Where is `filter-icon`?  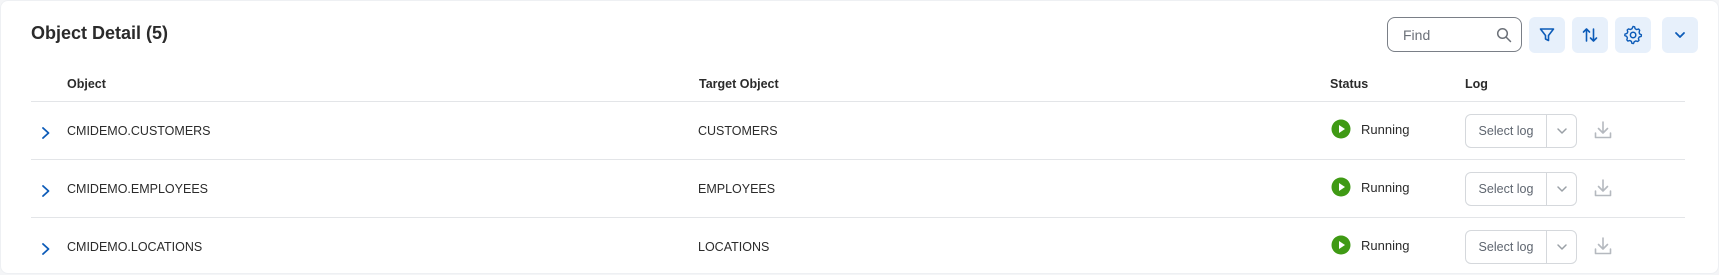
filter-icon is located at coordinates (1547, 35).